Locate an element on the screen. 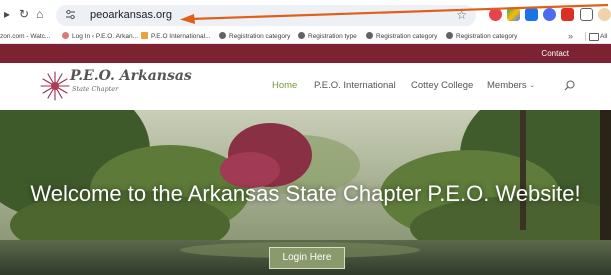 The image size is (611, 275). bookmarks-divider is located at coordinates (585, 36).